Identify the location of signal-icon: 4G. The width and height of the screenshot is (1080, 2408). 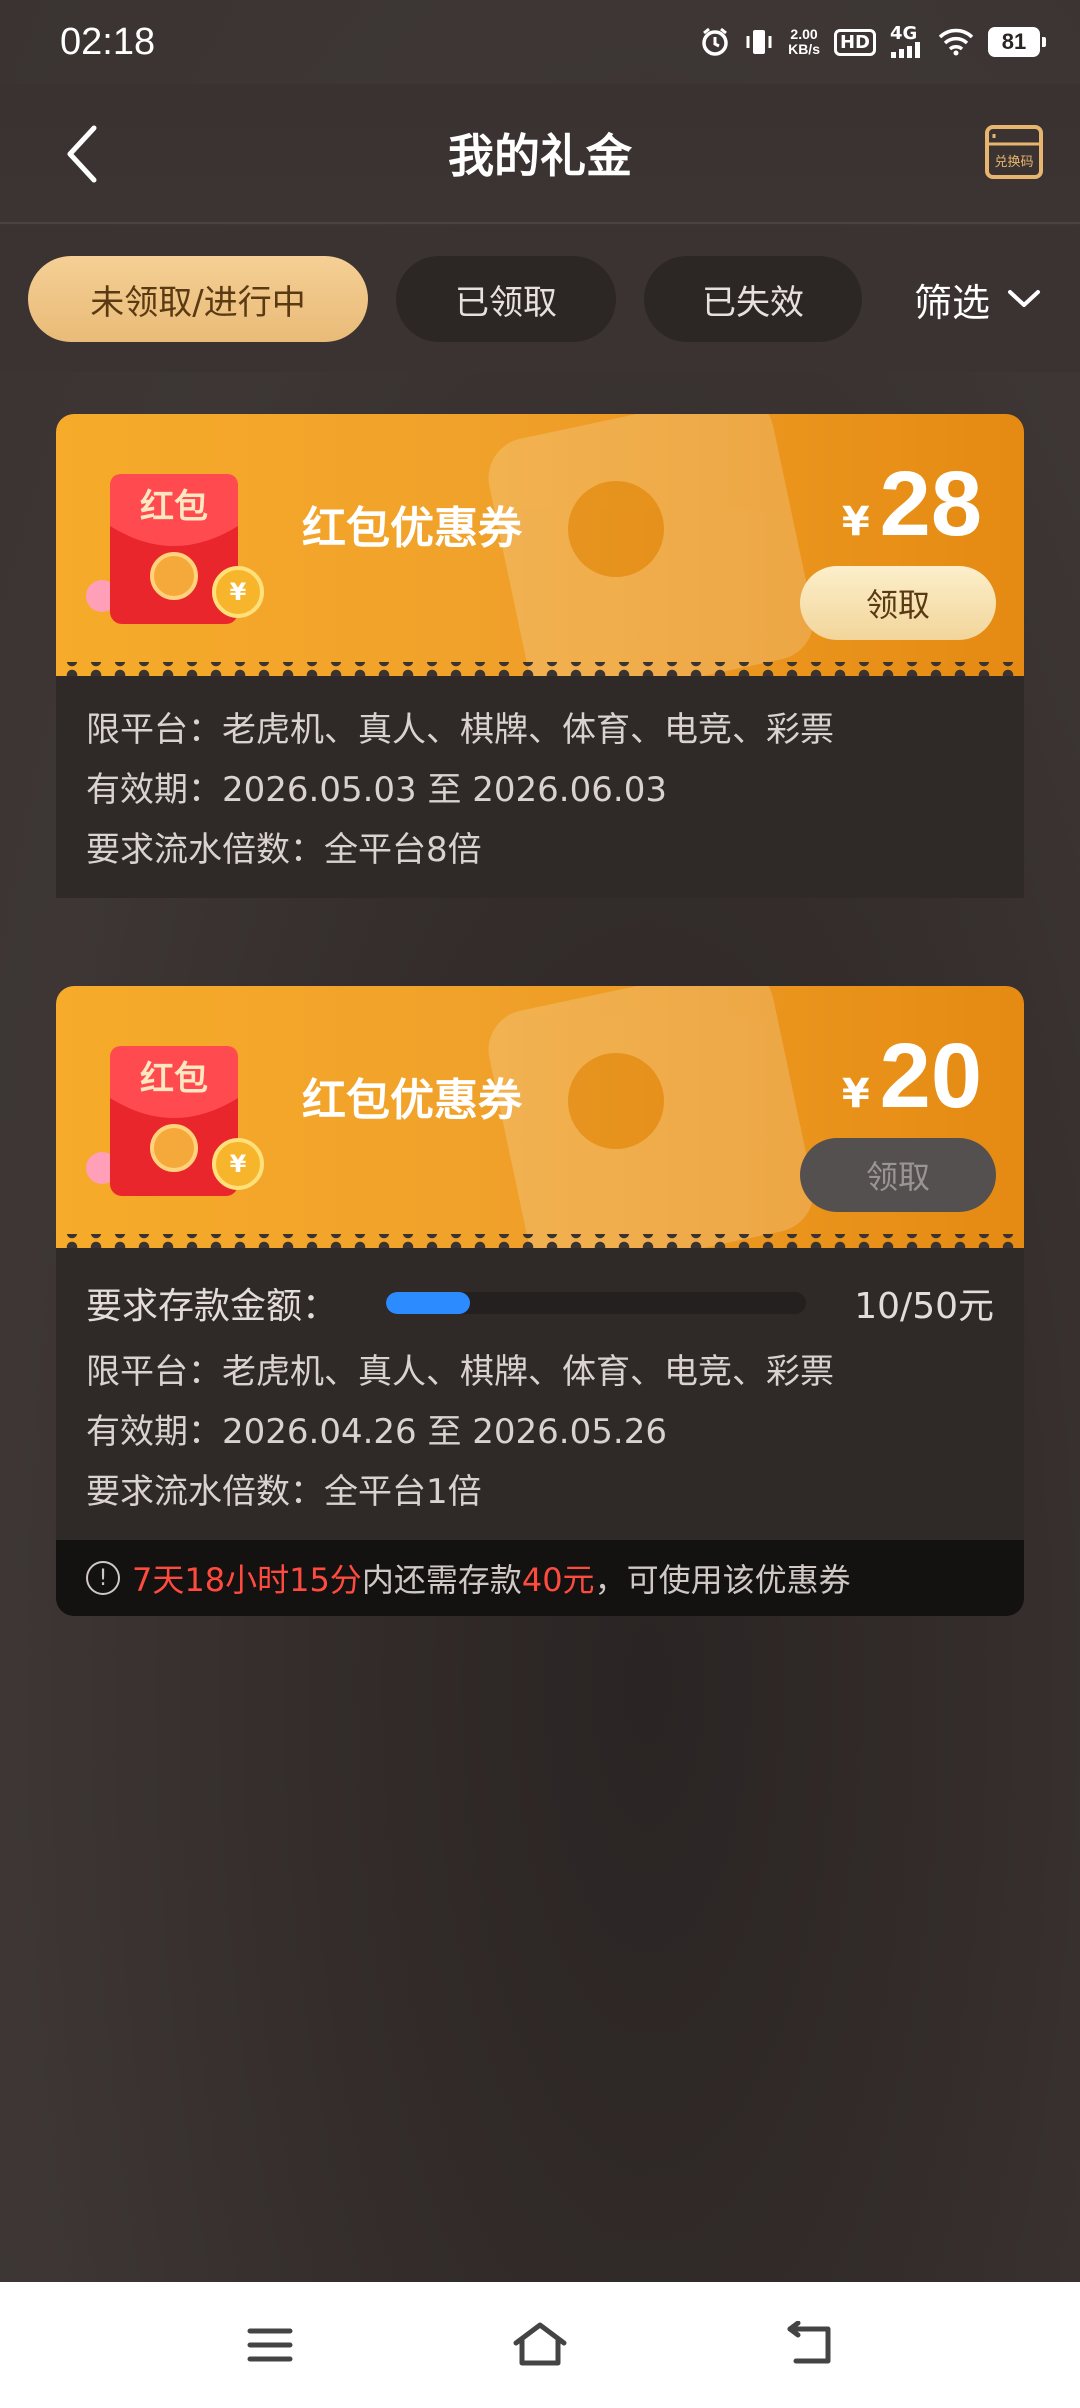
(907, 40).